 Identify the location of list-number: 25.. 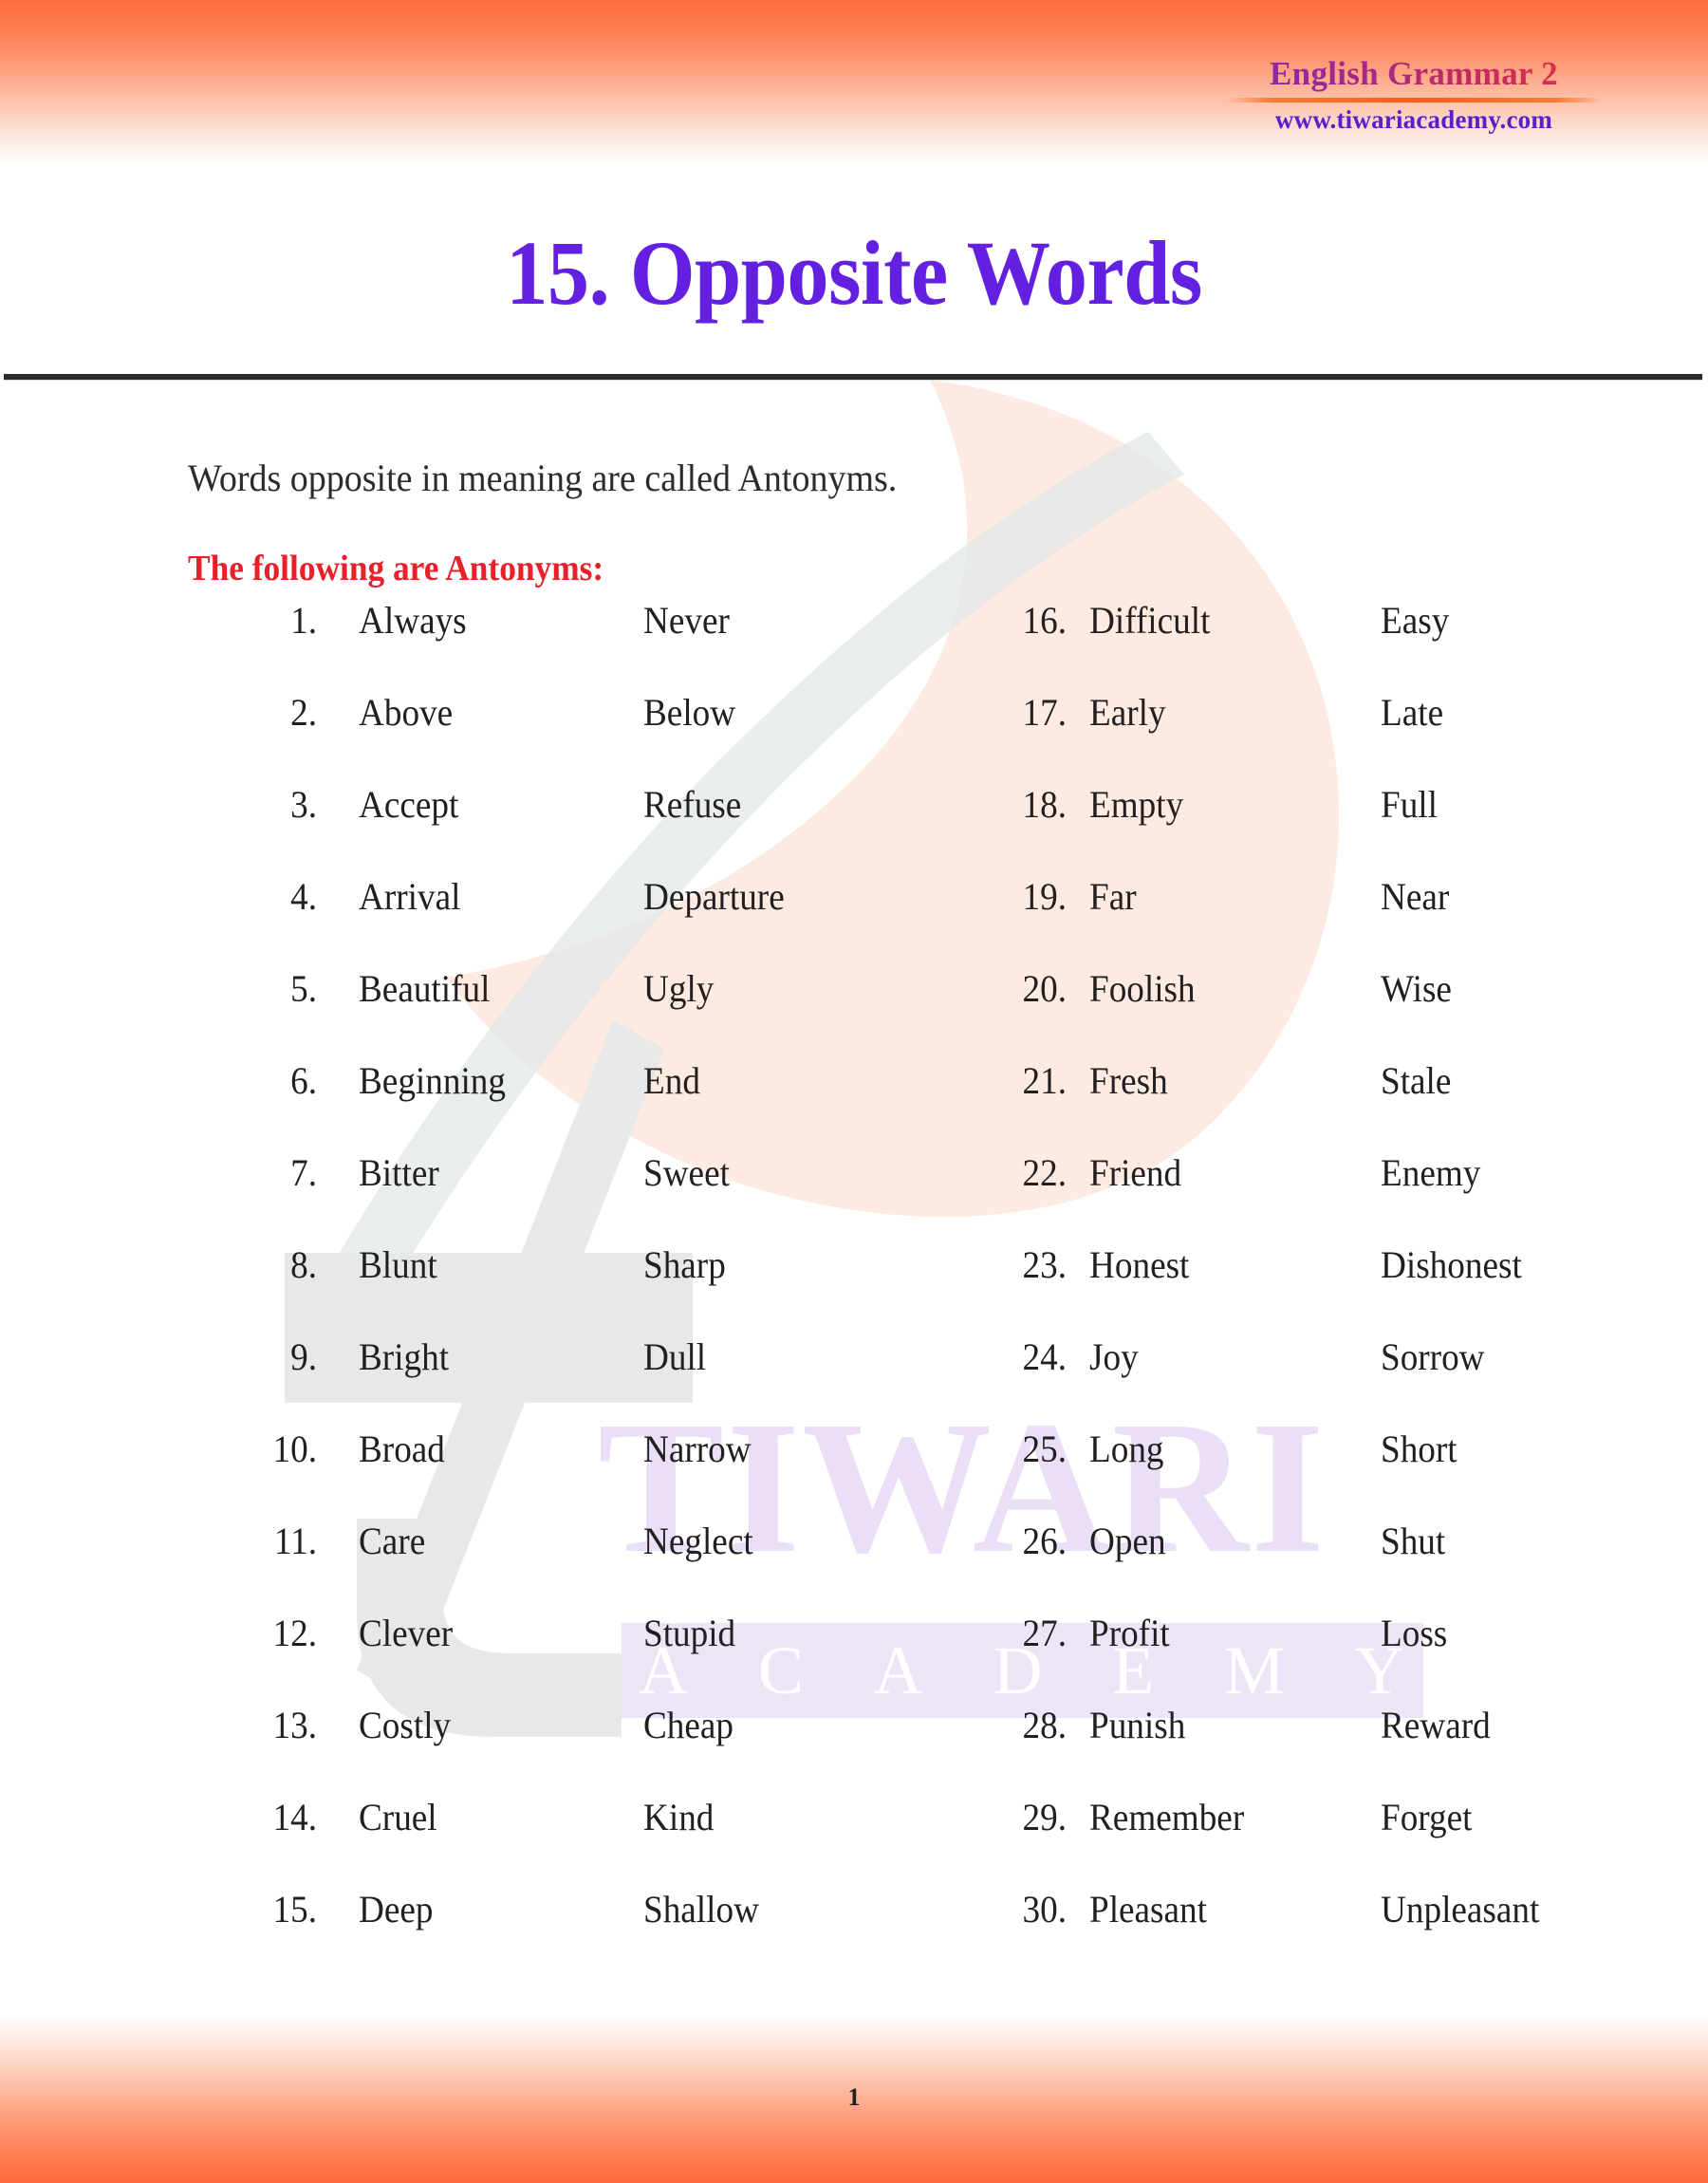
(1045, 1448).